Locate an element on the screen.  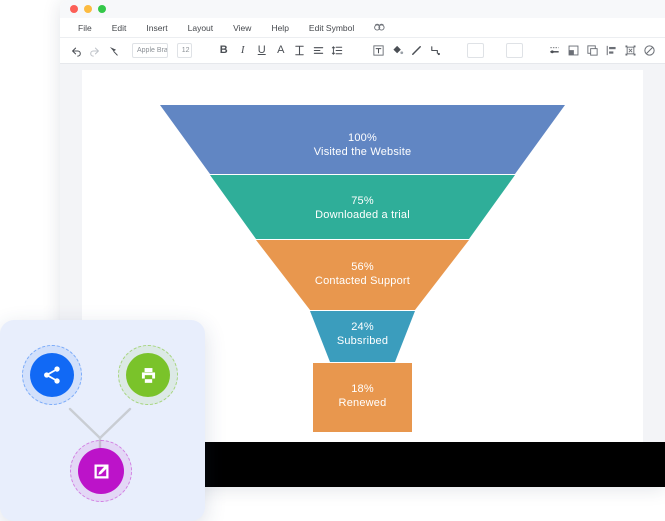
text-style-button is located at coordinates (299, 50).